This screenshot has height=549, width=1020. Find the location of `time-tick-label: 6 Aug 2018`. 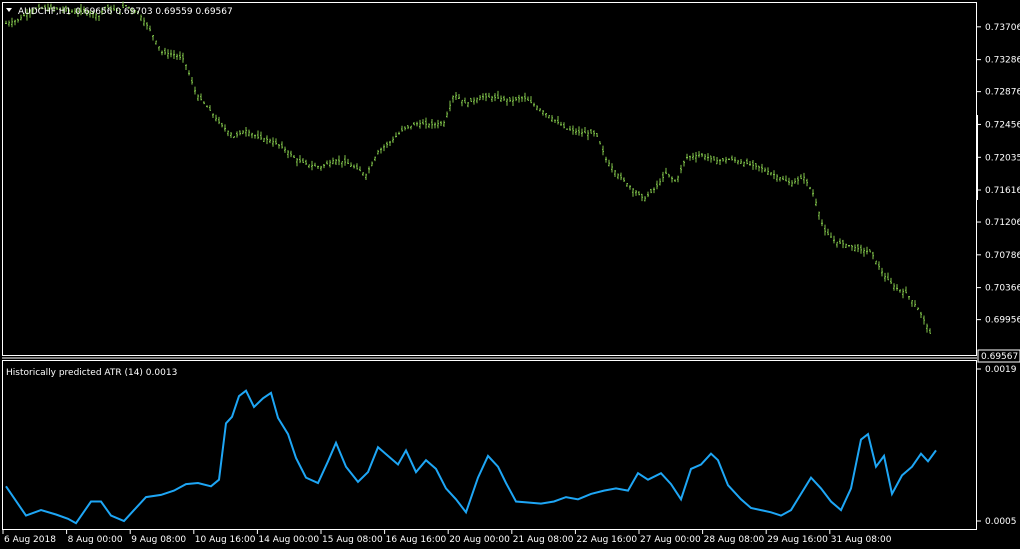

time-tick-label: 6 Aug 2018 is located at coordinates (30, 540).